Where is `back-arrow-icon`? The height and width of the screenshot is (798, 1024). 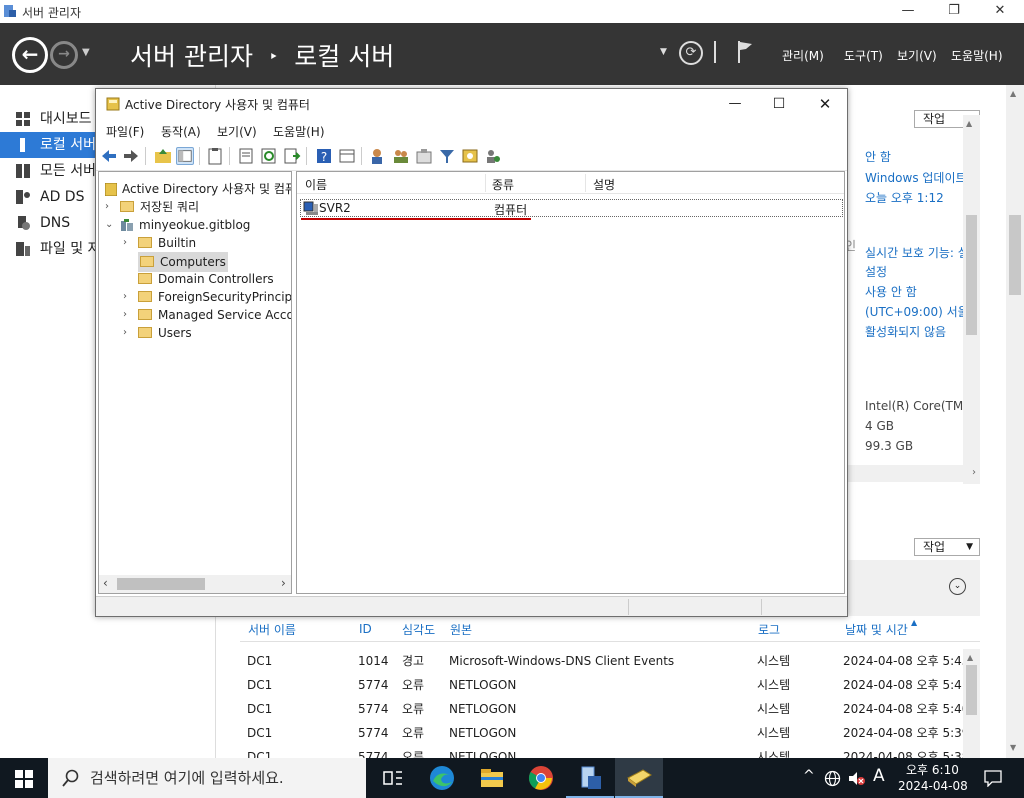
back-arrow-icon is located at coordinates (109, 156).